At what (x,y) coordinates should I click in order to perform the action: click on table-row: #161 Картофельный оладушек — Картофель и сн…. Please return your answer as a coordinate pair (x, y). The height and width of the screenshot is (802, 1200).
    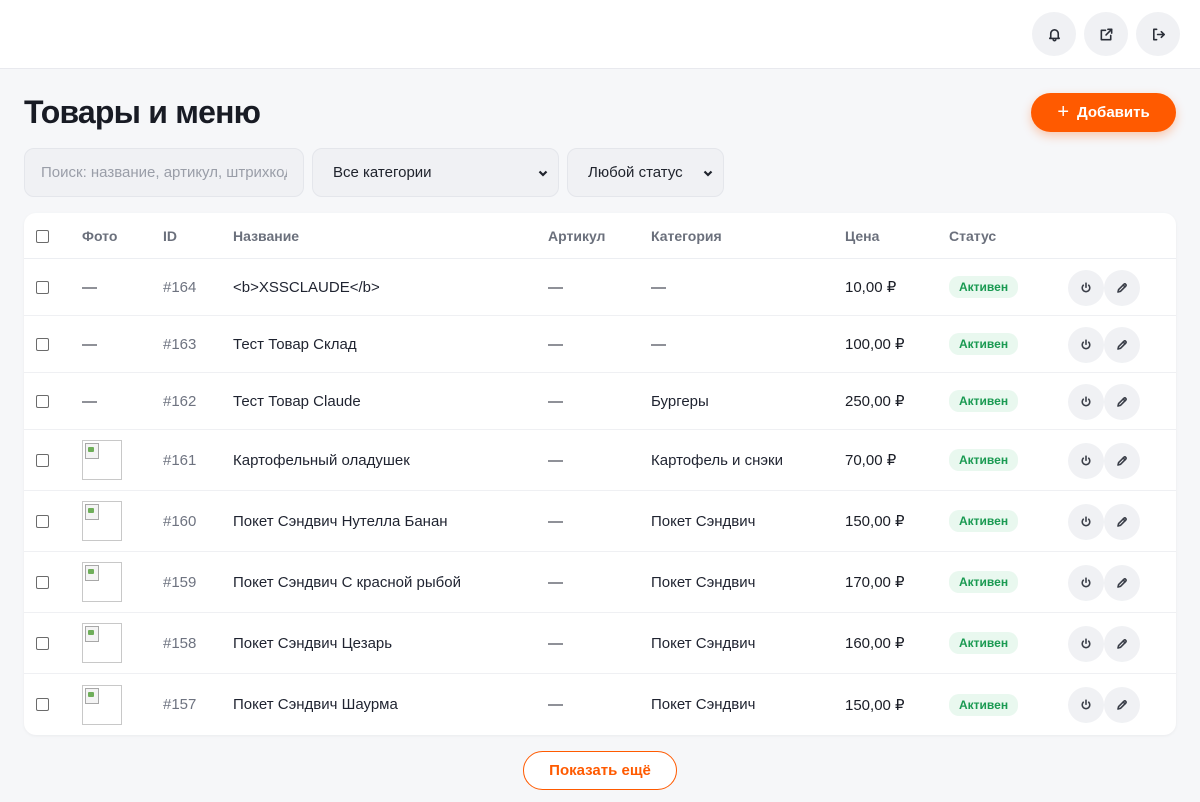
    Looking at the image, I should click on (600, 460).